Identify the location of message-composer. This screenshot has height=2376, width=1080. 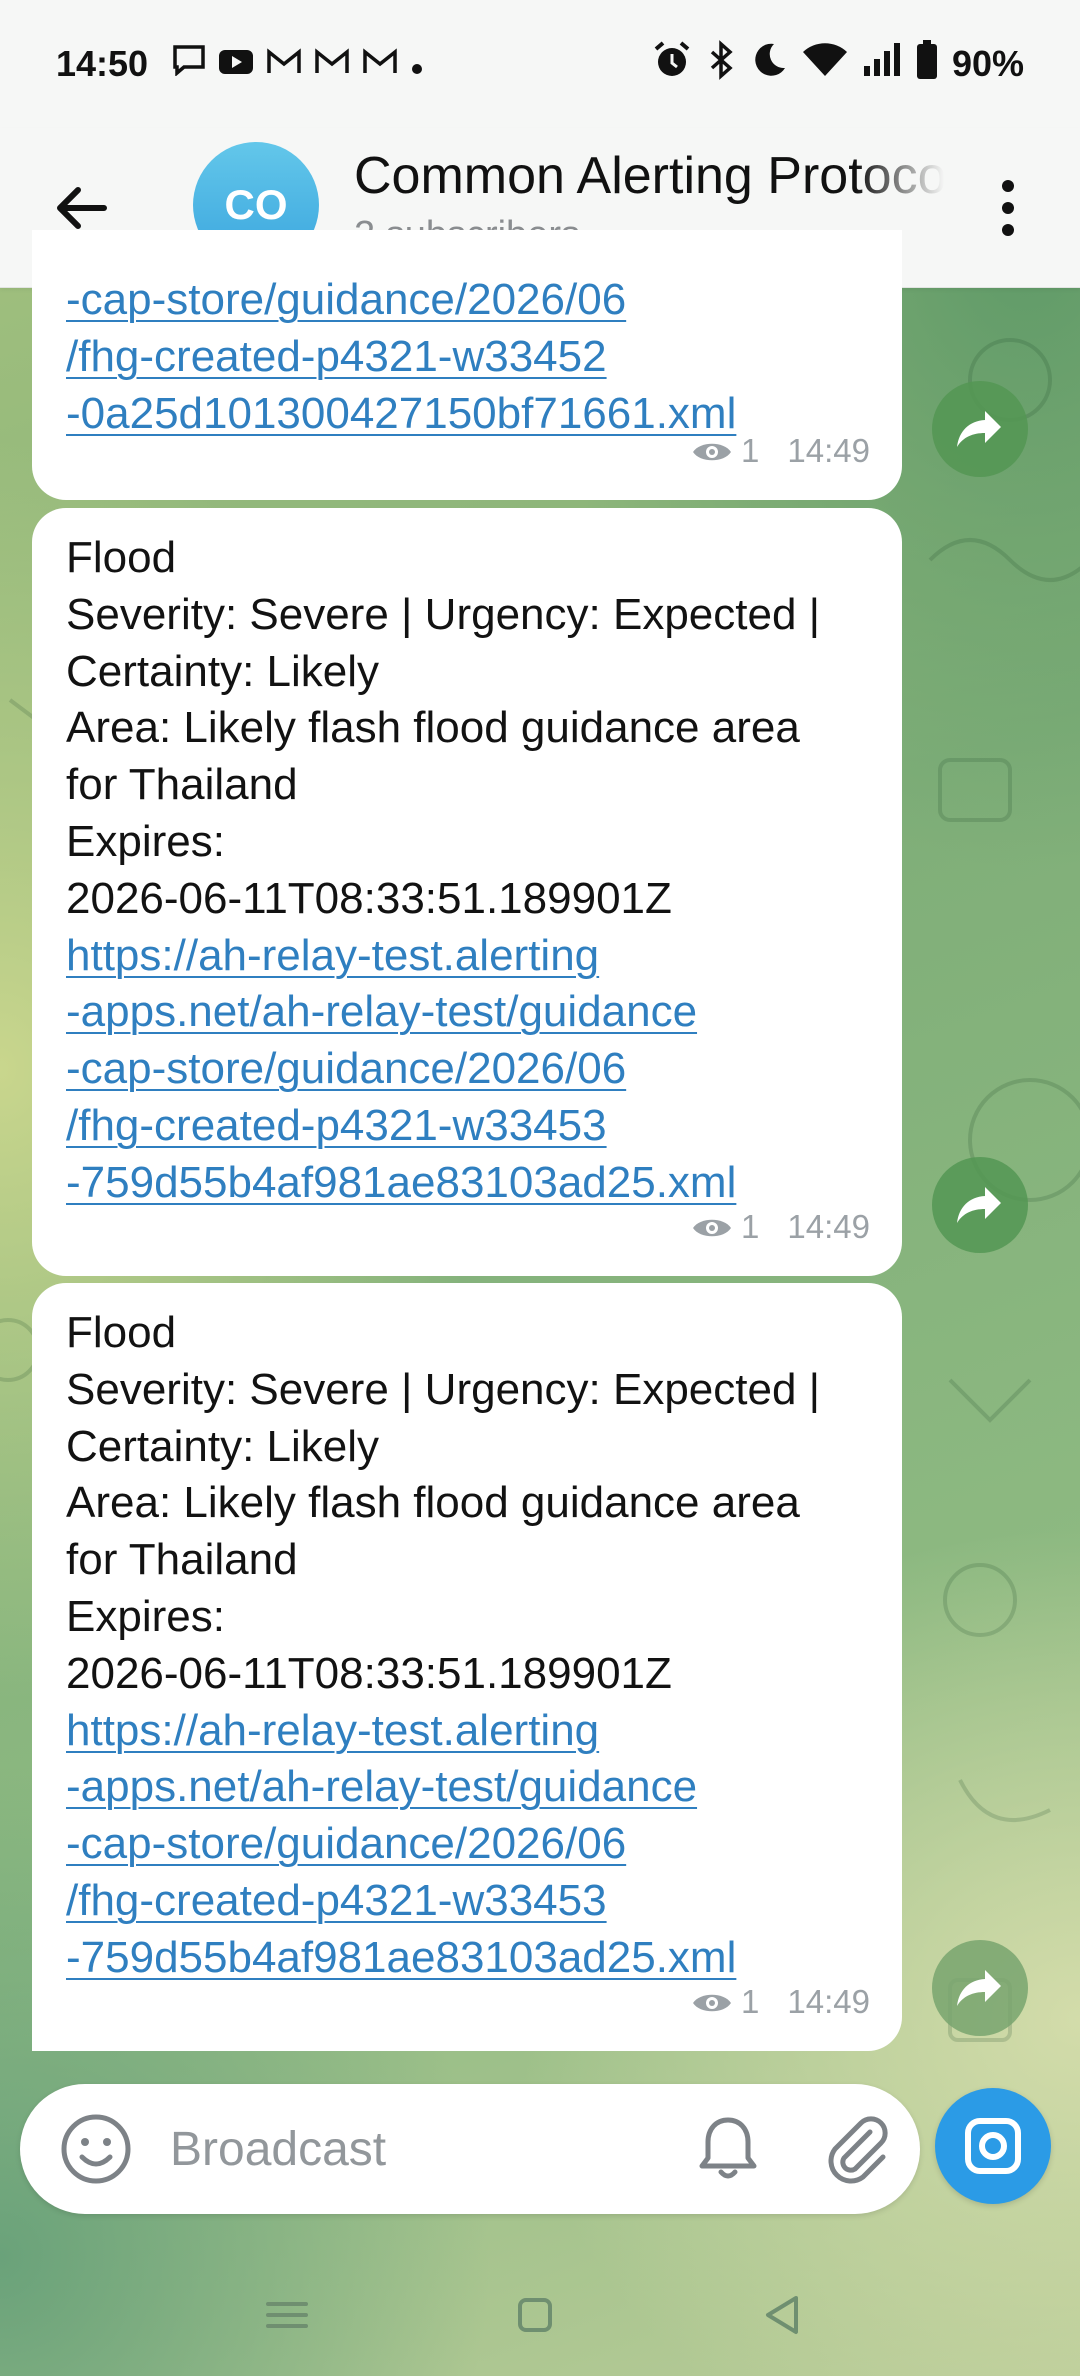
(470, 2149).